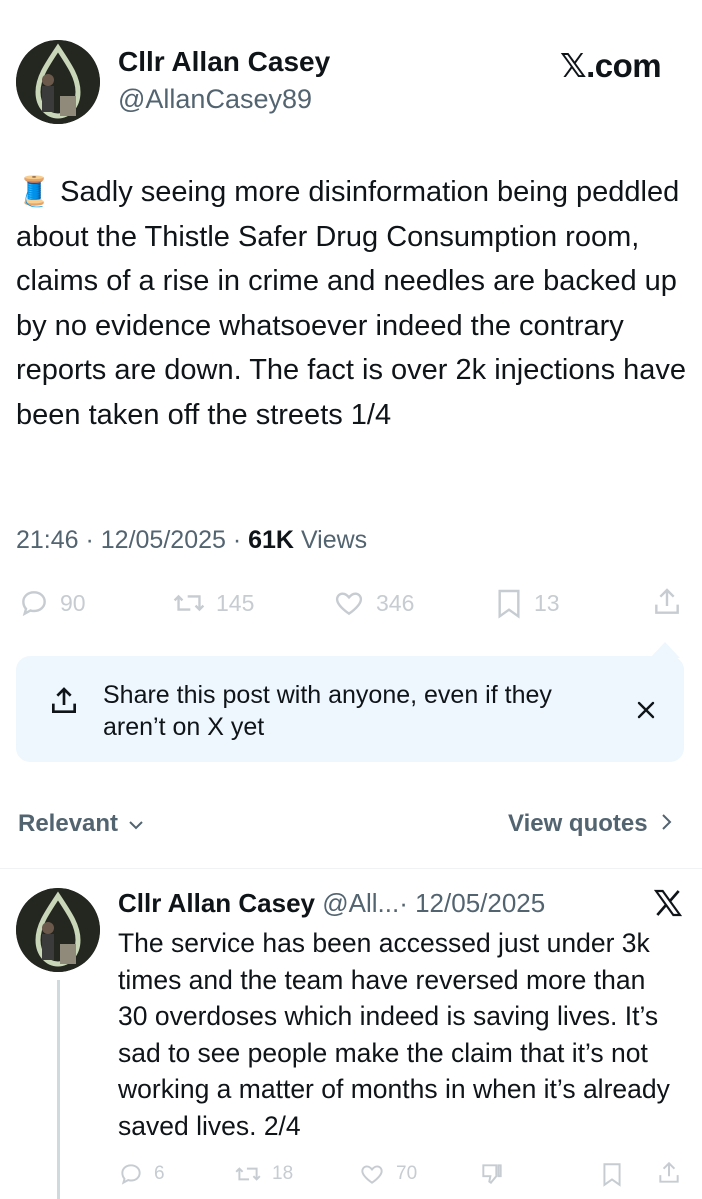  I want to click on dislike-button, so click(492, 1174).